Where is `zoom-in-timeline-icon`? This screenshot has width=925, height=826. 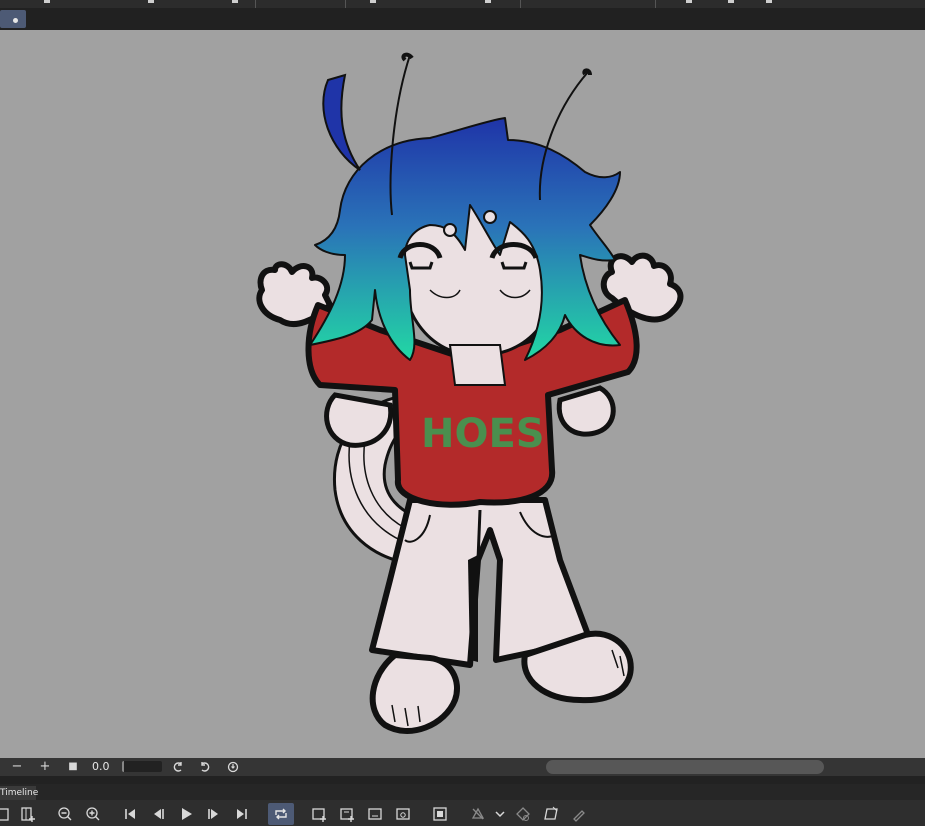
zoom-in-timeline-icon is located at coordinates (93, 814).